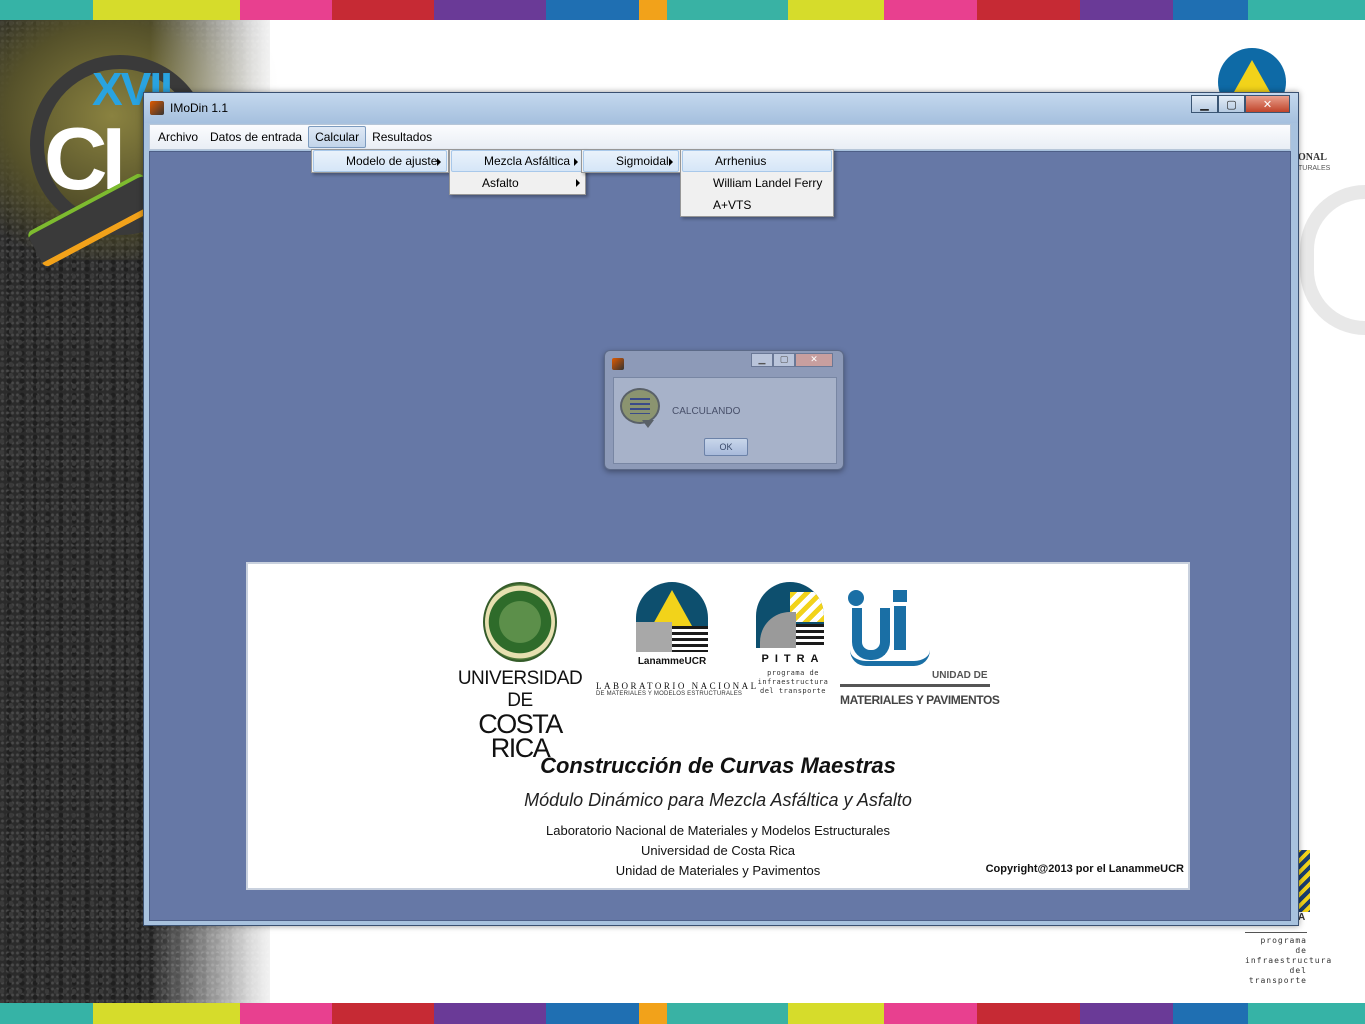 The image size is (1365, 1024). Describe the element at coordinates (890, 658) in the screenshot. I see `ump-swoosh` at that location.